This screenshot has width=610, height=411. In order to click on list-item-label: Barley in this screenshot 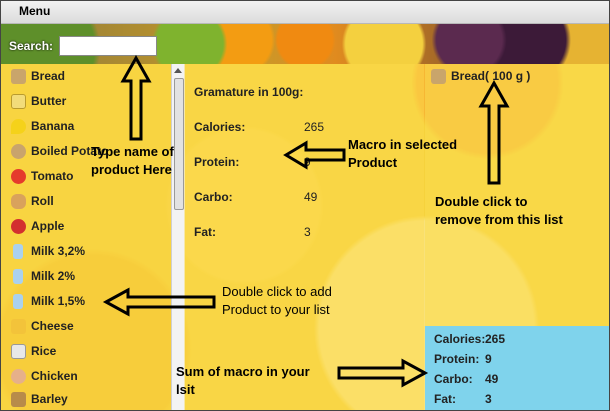, I will do `click(49, 399)`.